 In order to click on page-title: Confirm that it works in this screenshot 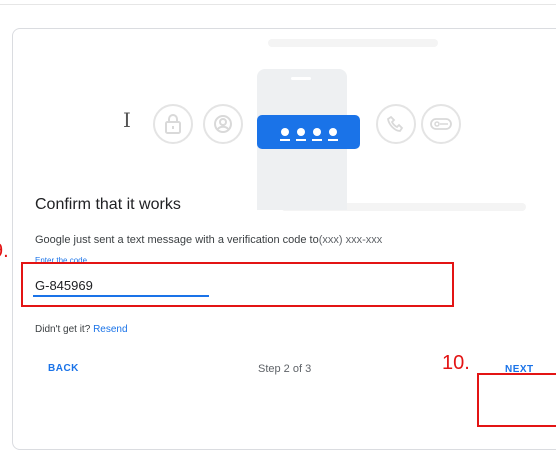, I will do `click(108, 204)`.